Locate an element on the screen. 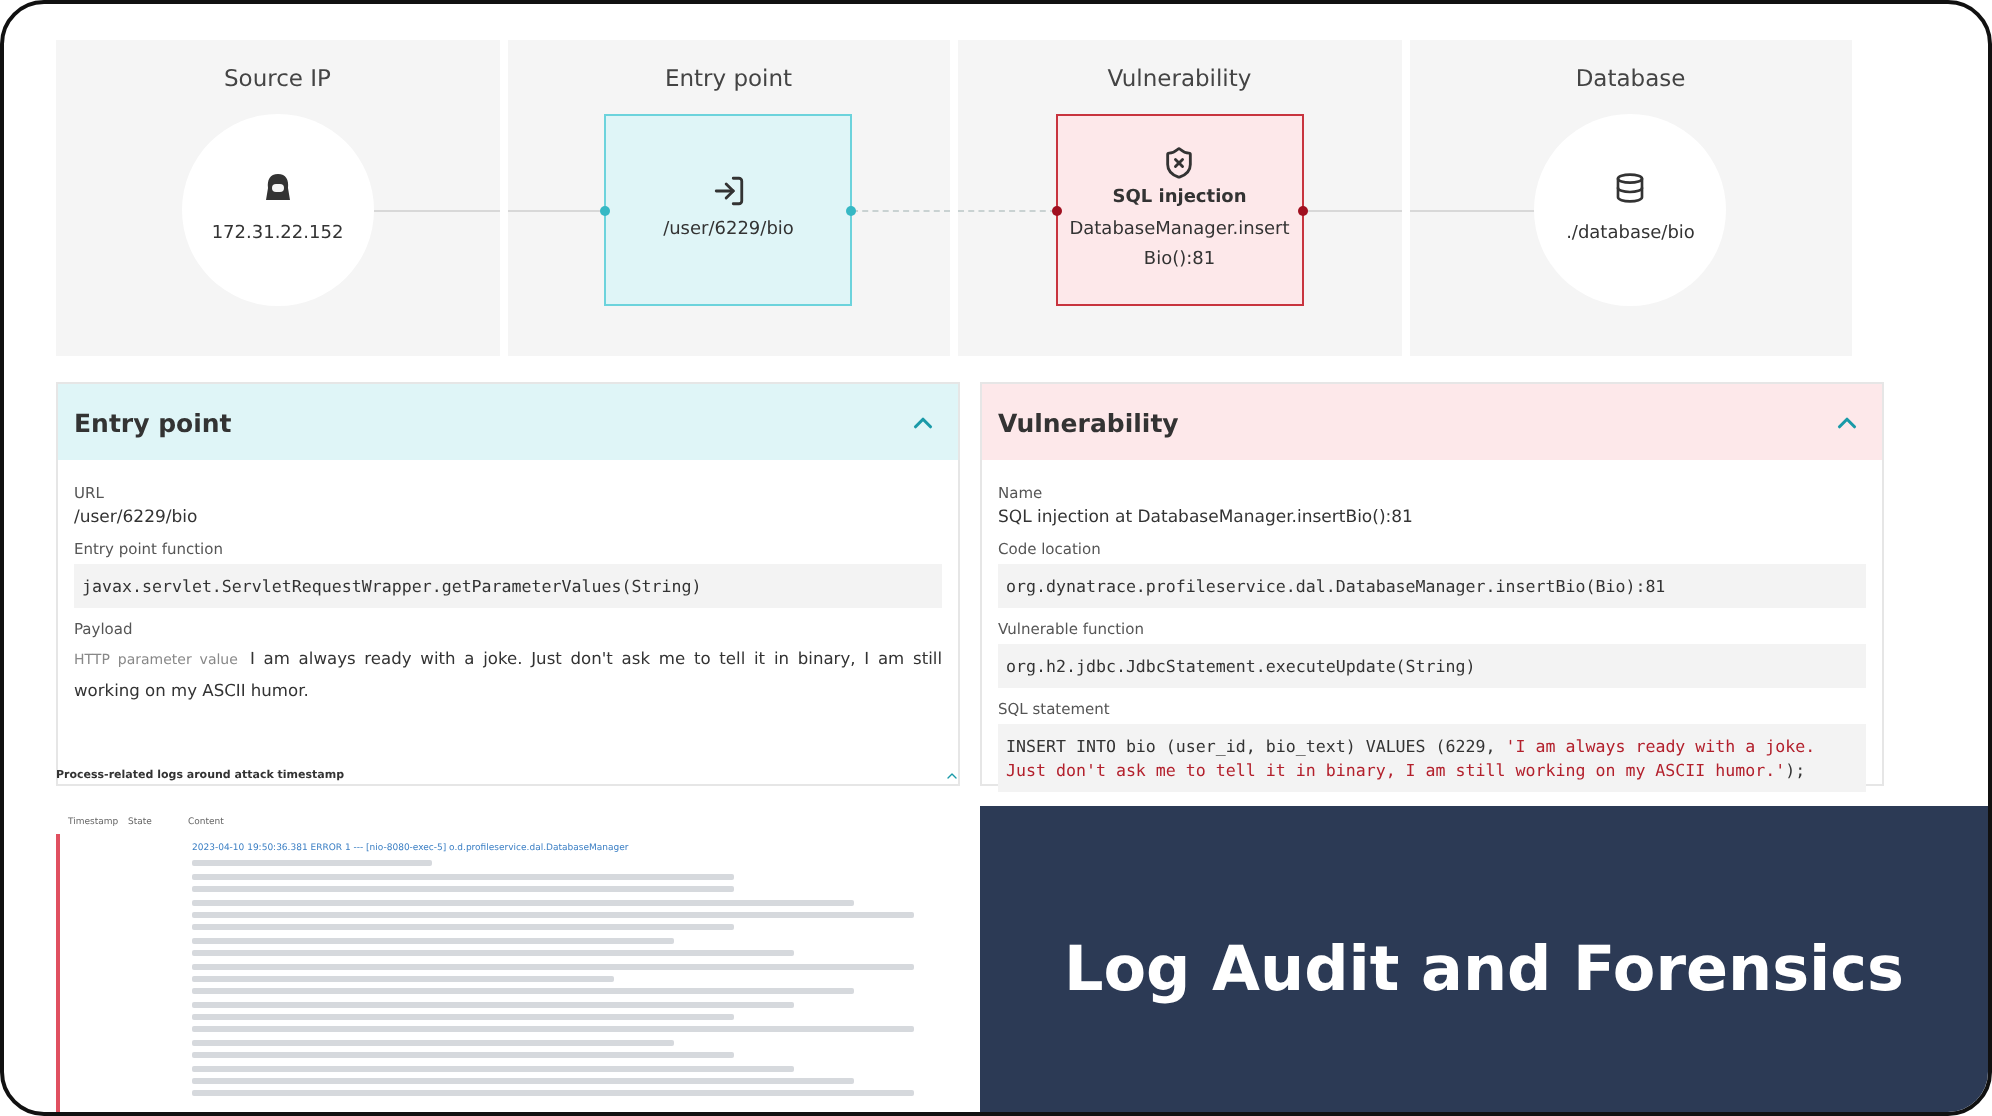 The height and width of the screenshot is (1116, 1992). shield-x-icon is located at coordinates (1179, 162).